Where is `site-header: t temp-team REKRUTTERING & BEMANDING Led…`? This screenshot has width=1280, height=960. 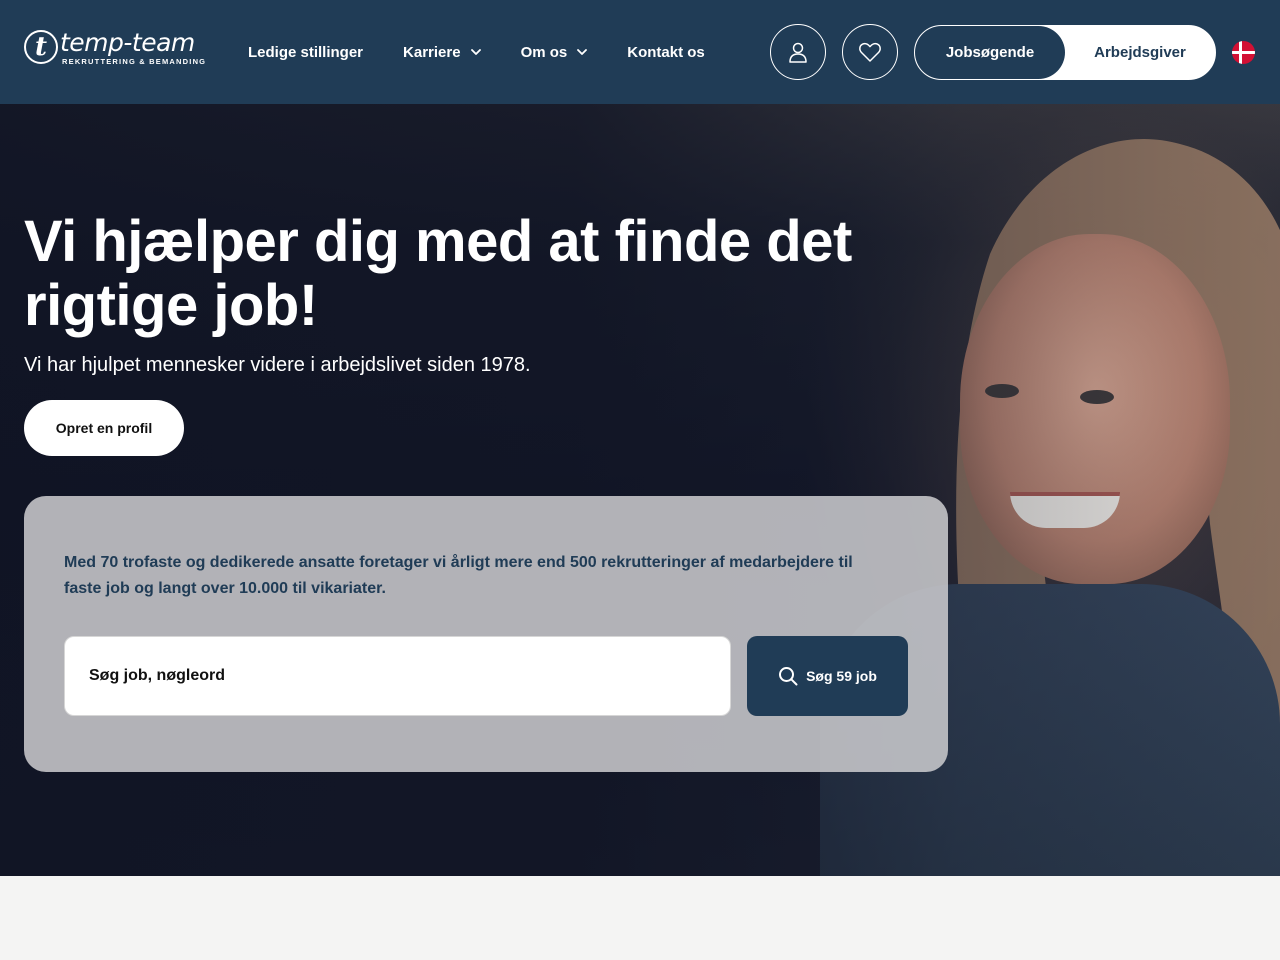
site-header: t temp-team REKRUTTERING & BEMANDING Led… is located at coordinates (640, 52).